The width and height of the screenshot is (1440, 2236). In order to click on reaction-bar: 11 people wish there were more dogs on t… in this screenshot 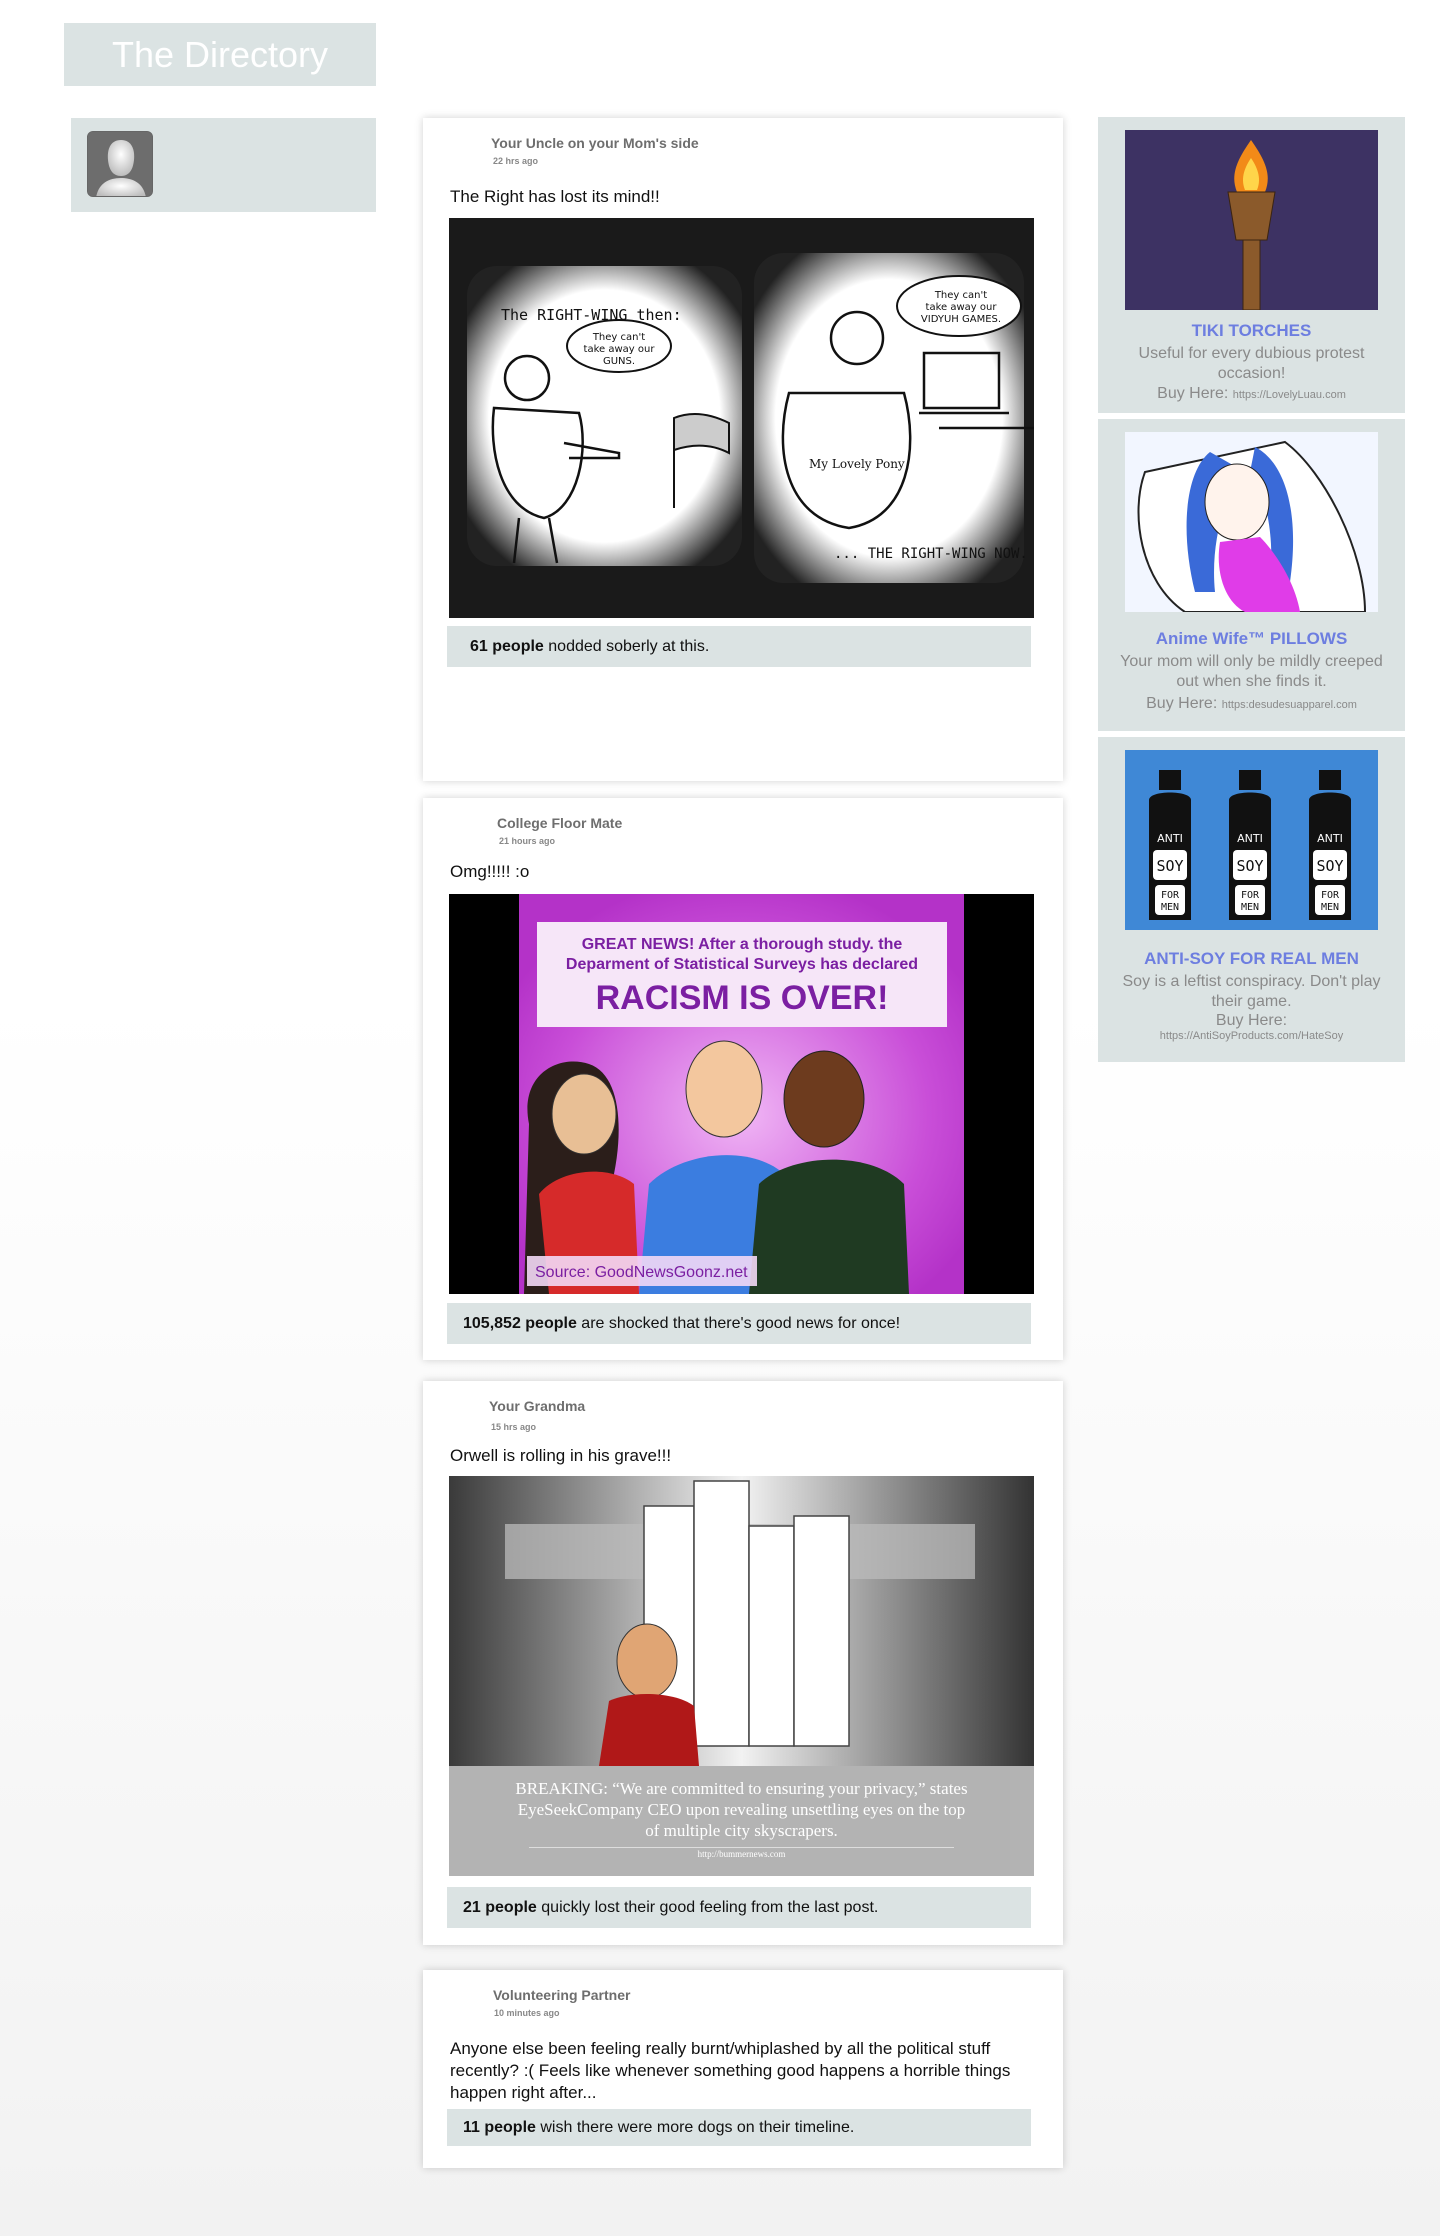, I will do `click(739, 2127)`.